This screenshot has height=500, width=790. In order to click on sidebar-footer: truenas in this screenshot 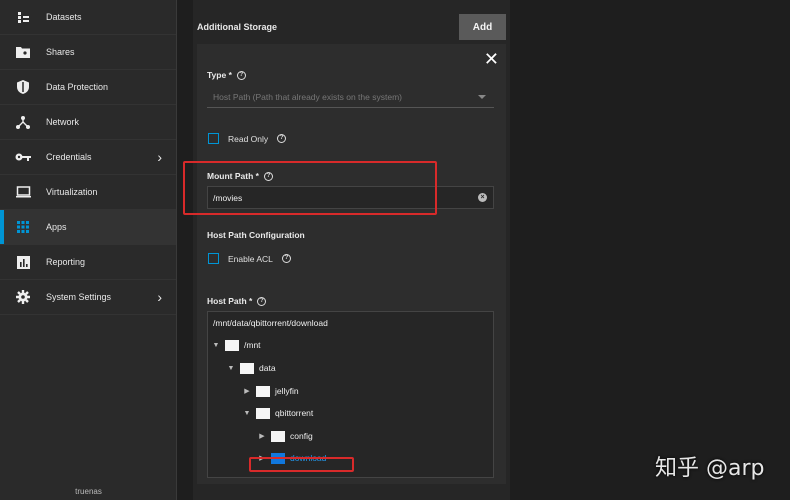, I will do `click(88, 491)`.